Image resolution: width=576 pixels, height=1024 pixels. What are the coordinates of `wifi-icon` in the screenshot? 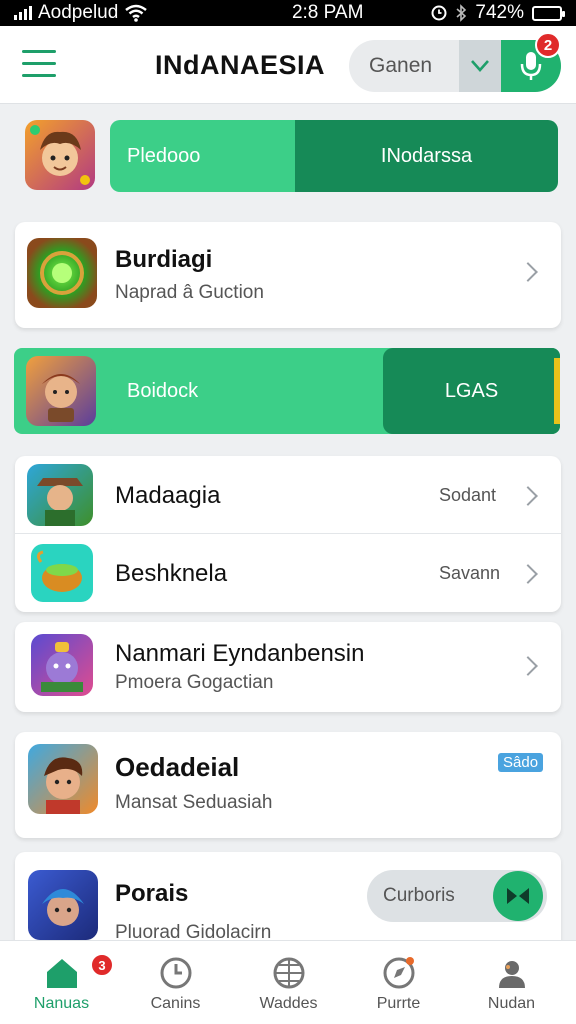 It's located at (136, 13).